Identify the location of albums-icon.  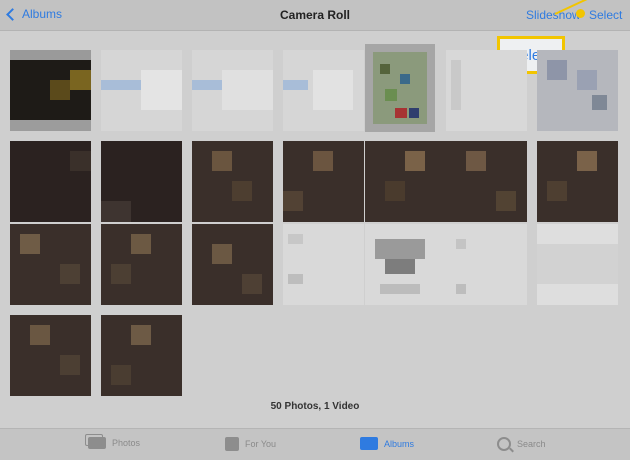
(369, 443).